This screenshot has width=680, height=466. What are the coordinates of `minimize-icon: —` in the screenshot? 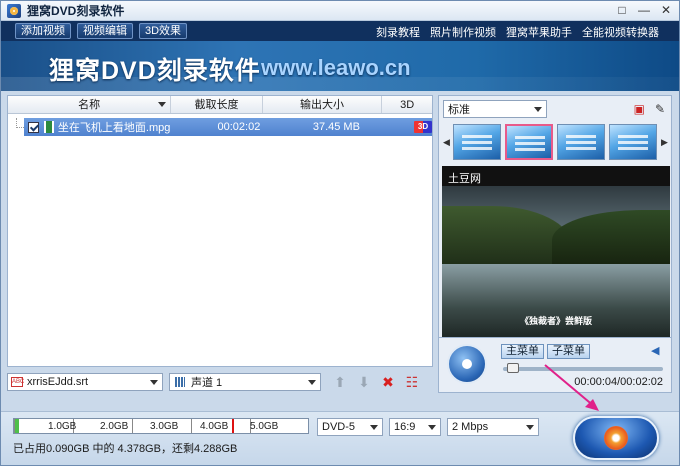 It's located at (644, 10).